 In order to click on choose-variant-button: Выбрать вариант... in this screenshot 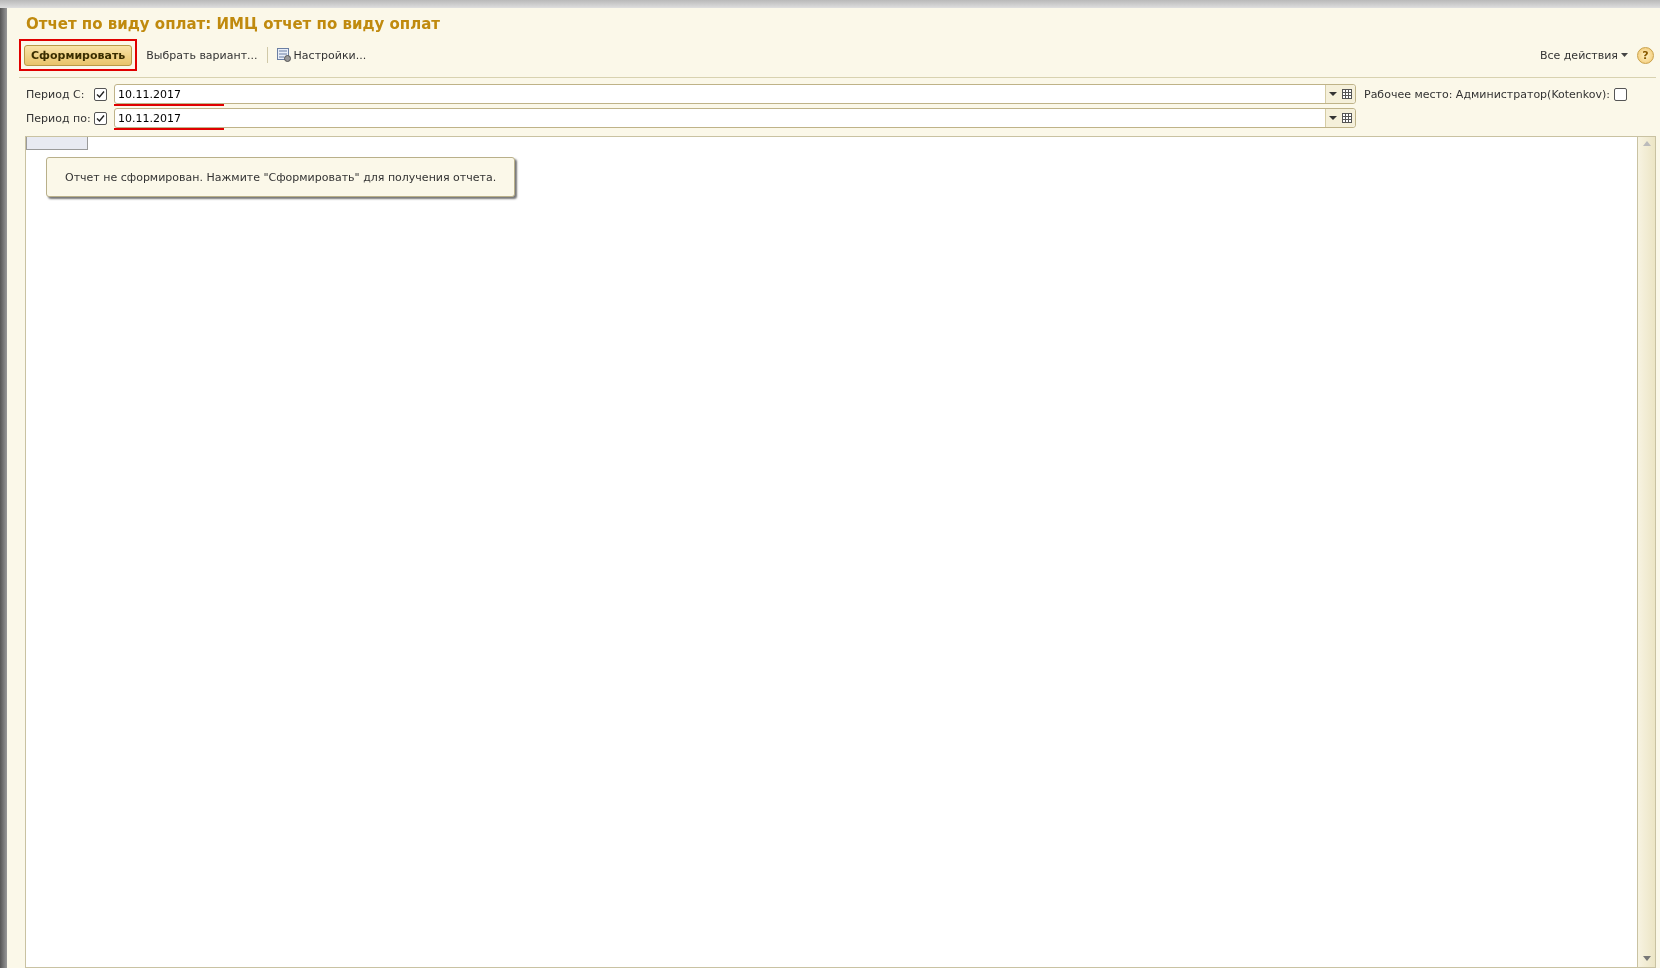, I will do `click(202, 55)`.